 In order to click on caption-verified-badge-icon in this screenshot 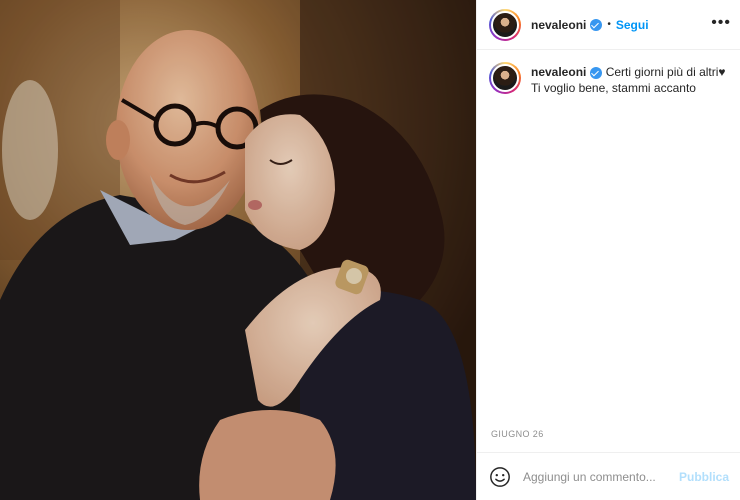, I will do `click(596, 72)`.